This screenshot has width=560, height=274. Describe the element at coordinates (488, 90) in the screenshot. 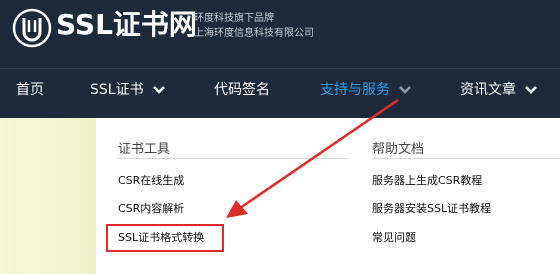

I see `nav-item-label: 资讯文章` at that location.